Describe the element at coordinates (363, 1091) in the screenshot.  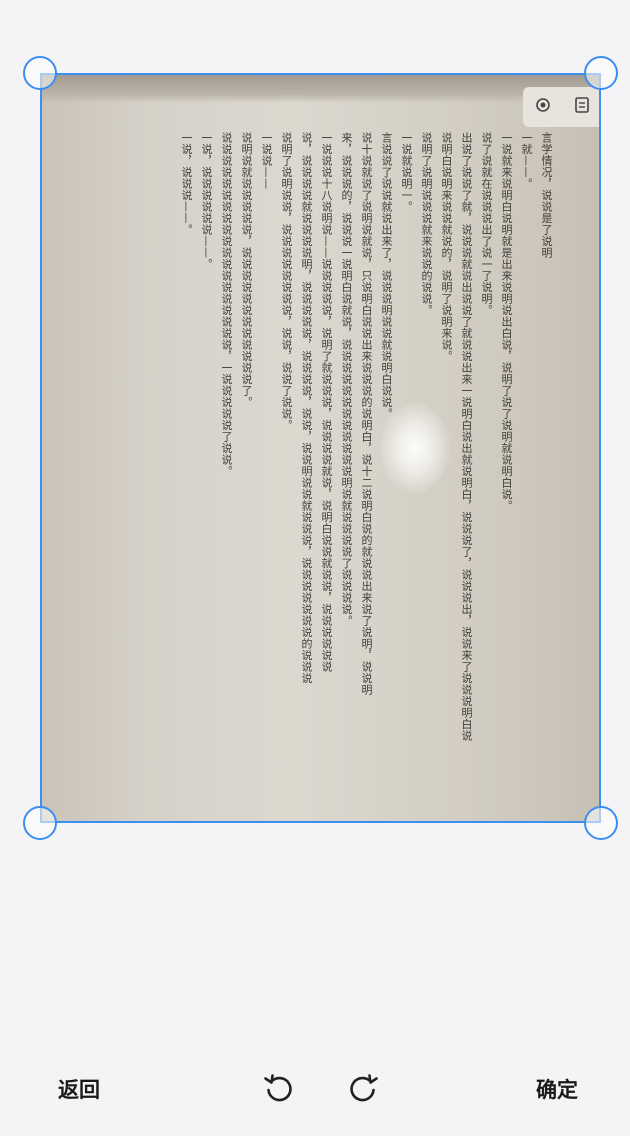
I see `rotate-clockwise-icon` at that location.